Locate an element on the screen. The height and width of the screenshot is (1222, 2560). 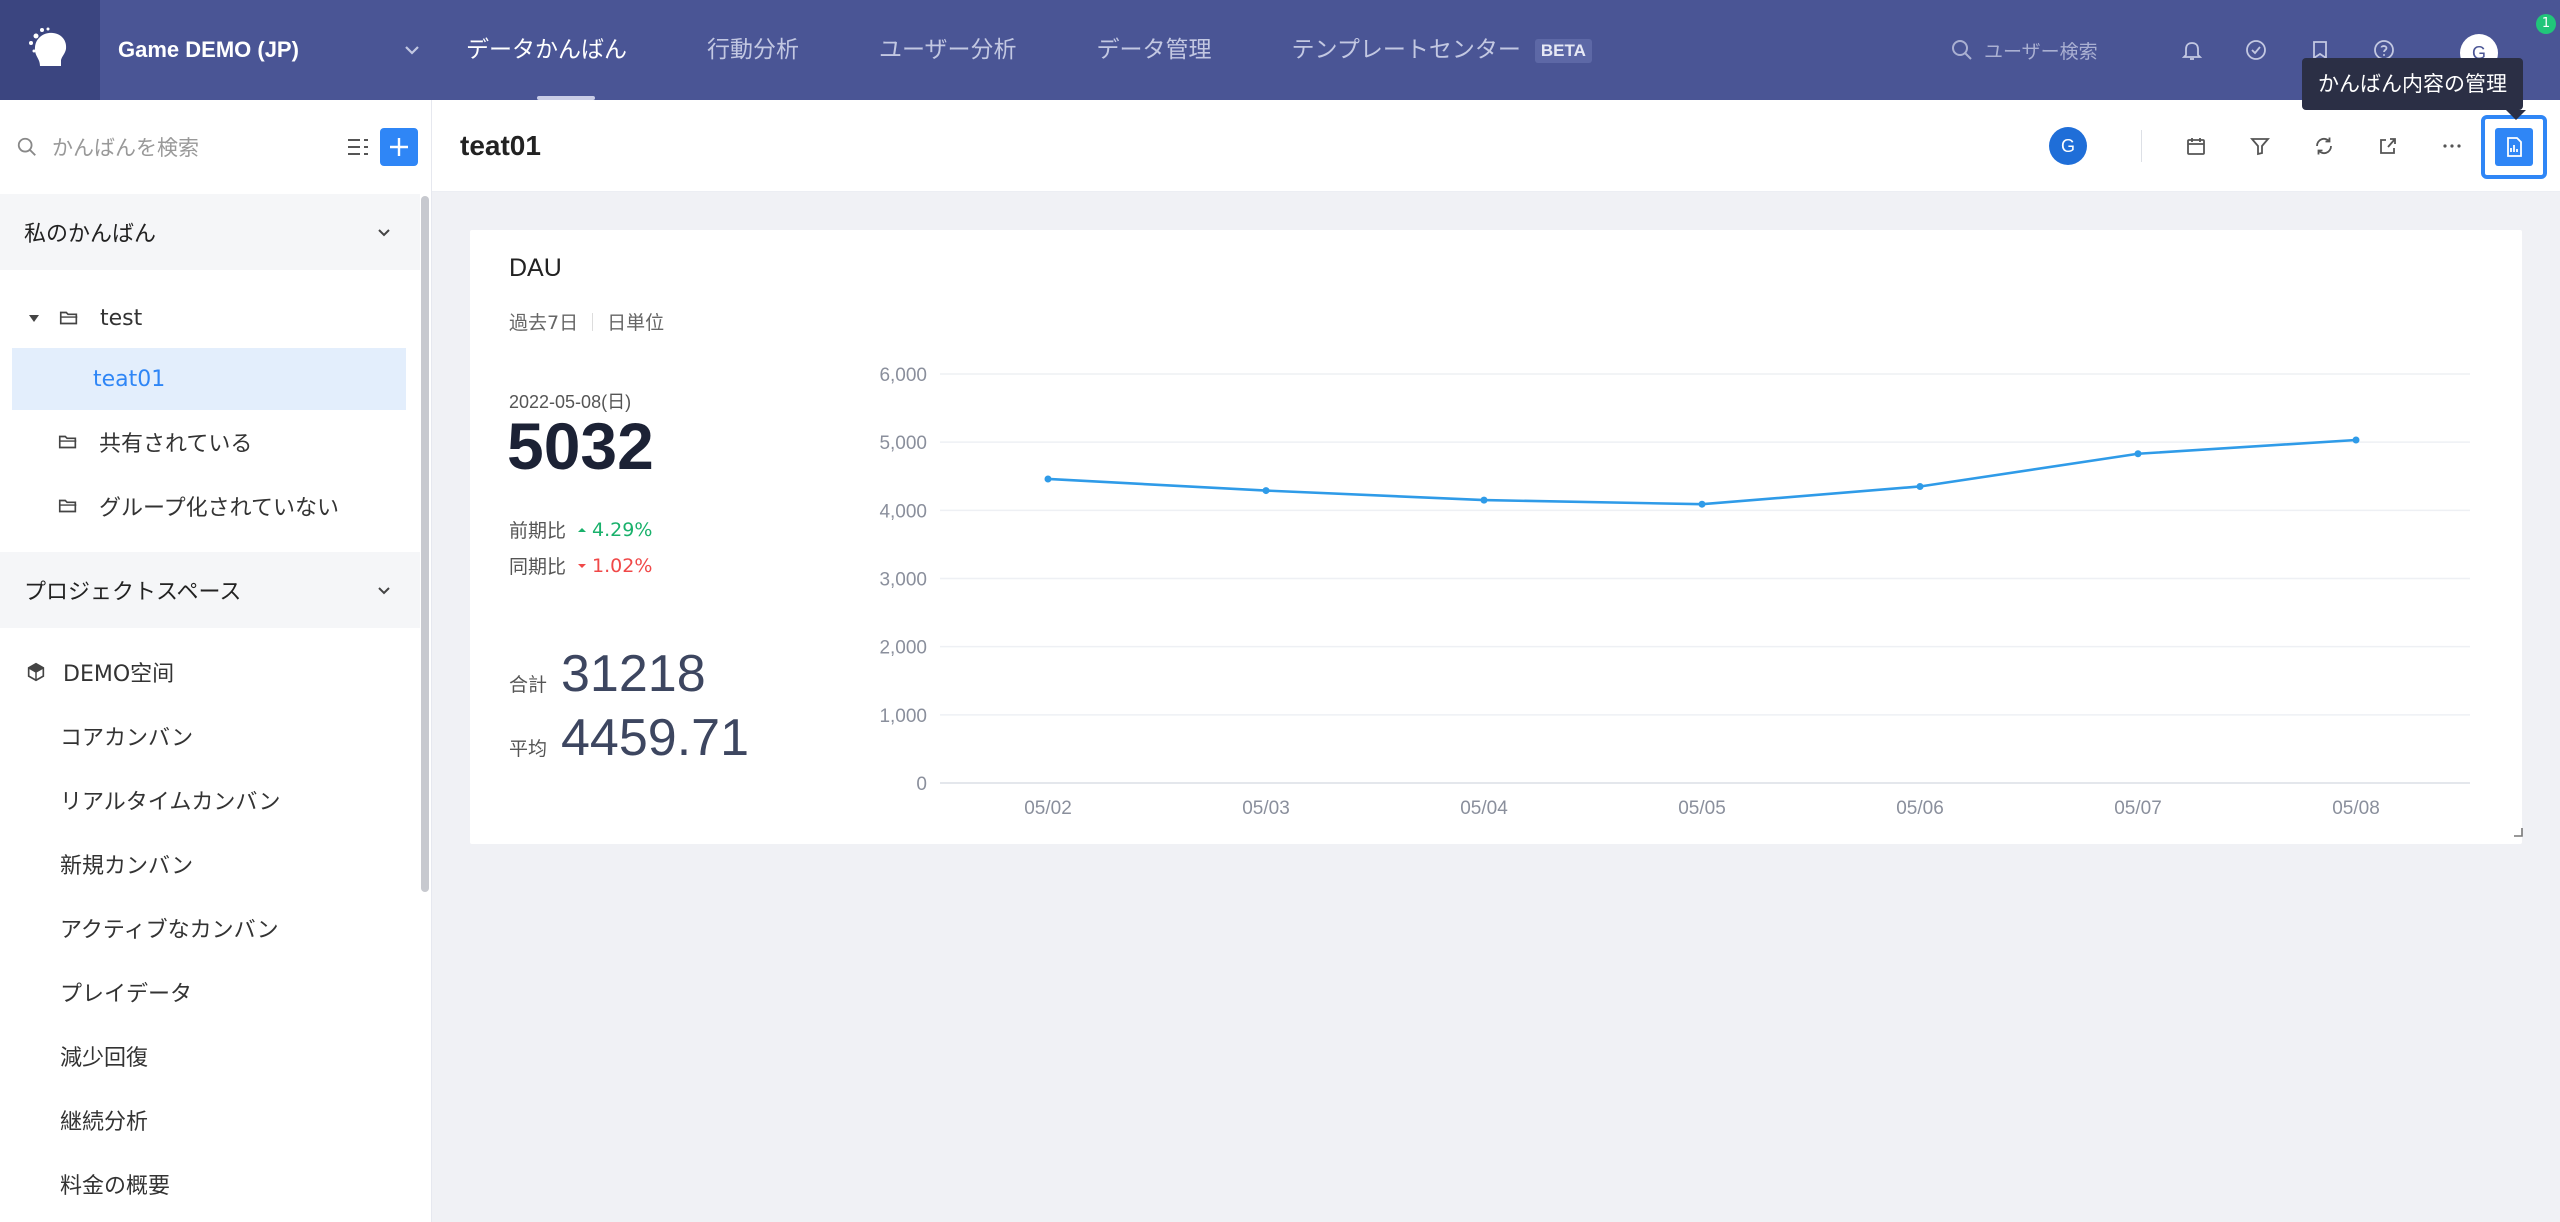
board-label: 料金の概要 is located at coordinates (115, 1186).